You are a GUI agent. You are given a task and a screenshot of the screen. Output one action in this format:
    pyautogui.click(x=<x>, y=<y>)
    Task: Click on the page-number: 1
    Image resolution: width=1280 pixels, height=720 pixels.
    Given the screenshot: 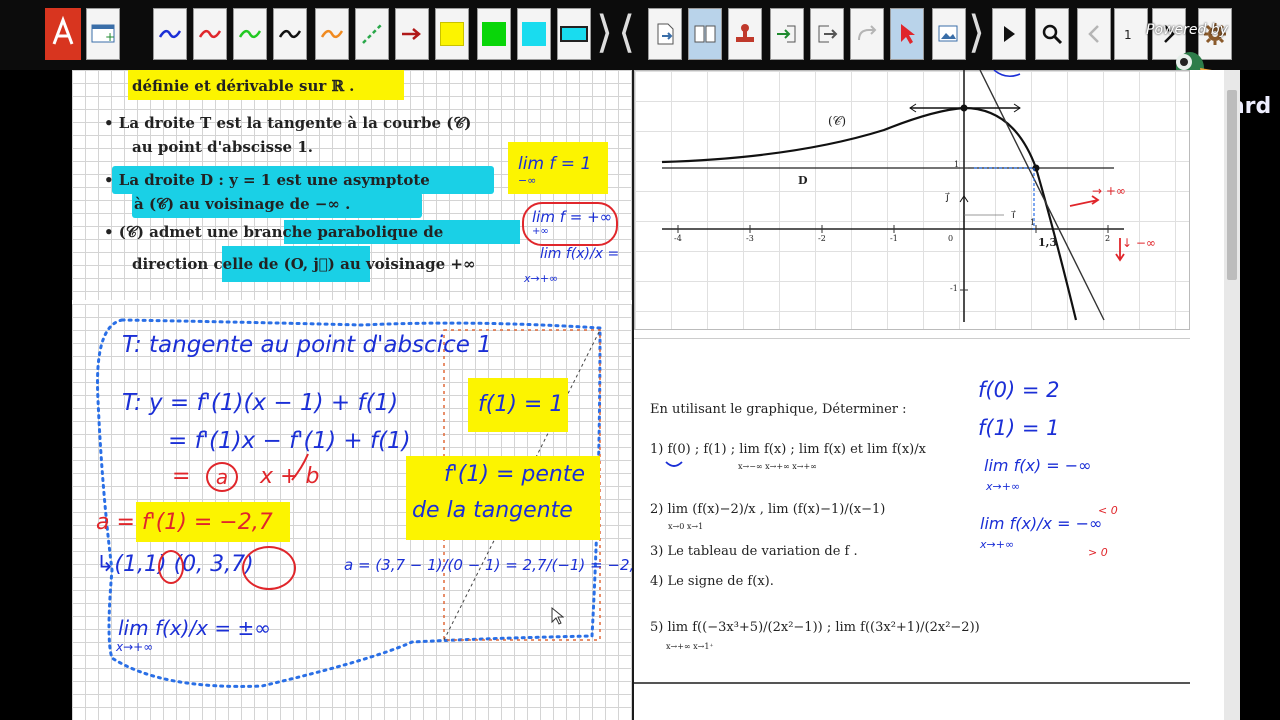 What is the action you would take?
    pyautogui.click(x=1128, y=35)
    